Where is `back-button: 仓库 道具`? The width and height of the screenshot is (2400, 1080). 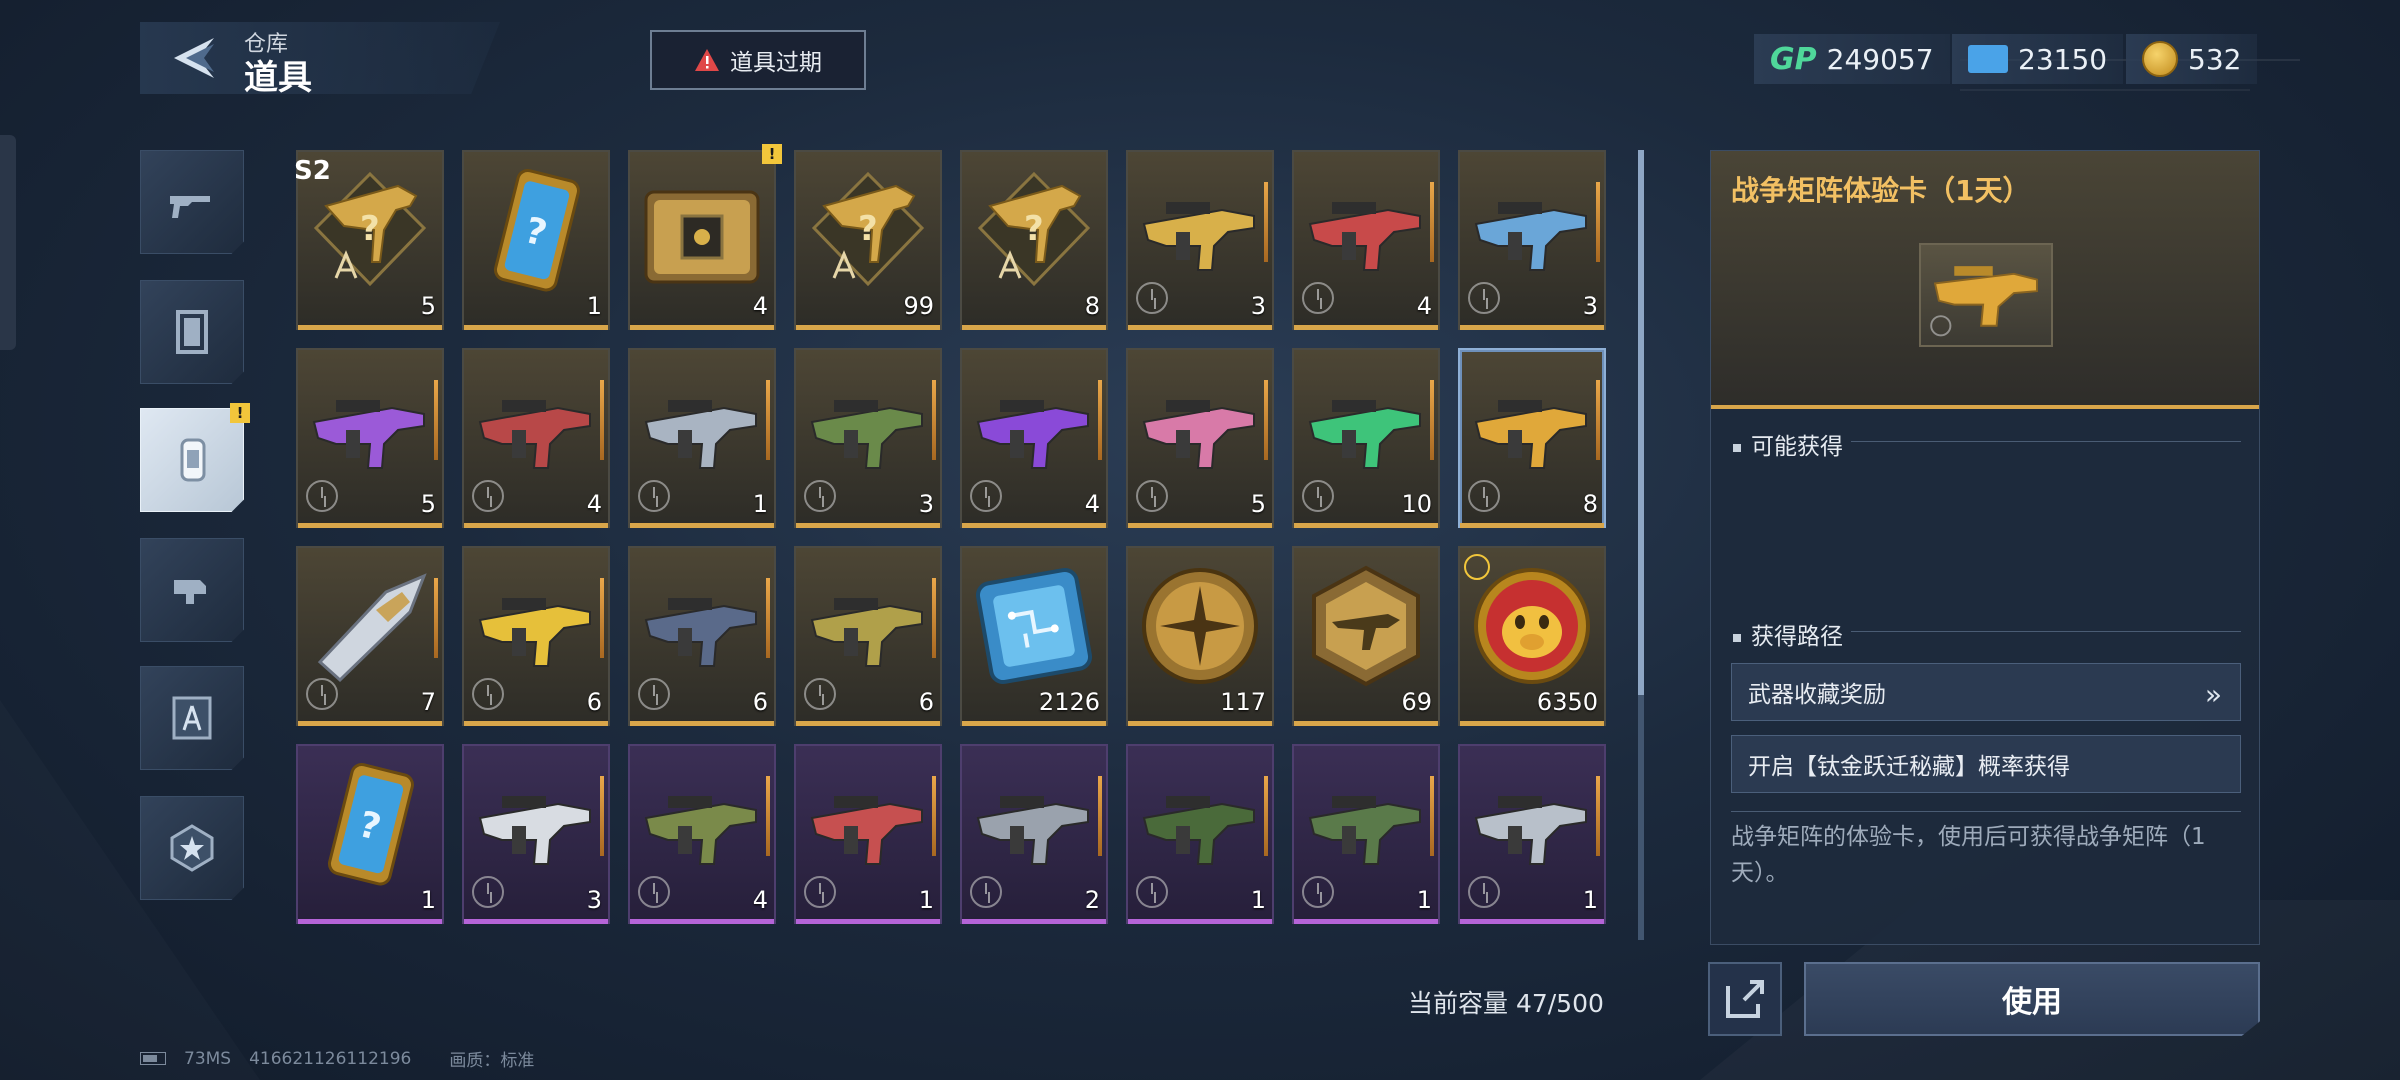
back-button: 仓库 道具 is located at coordinates (320, 58).